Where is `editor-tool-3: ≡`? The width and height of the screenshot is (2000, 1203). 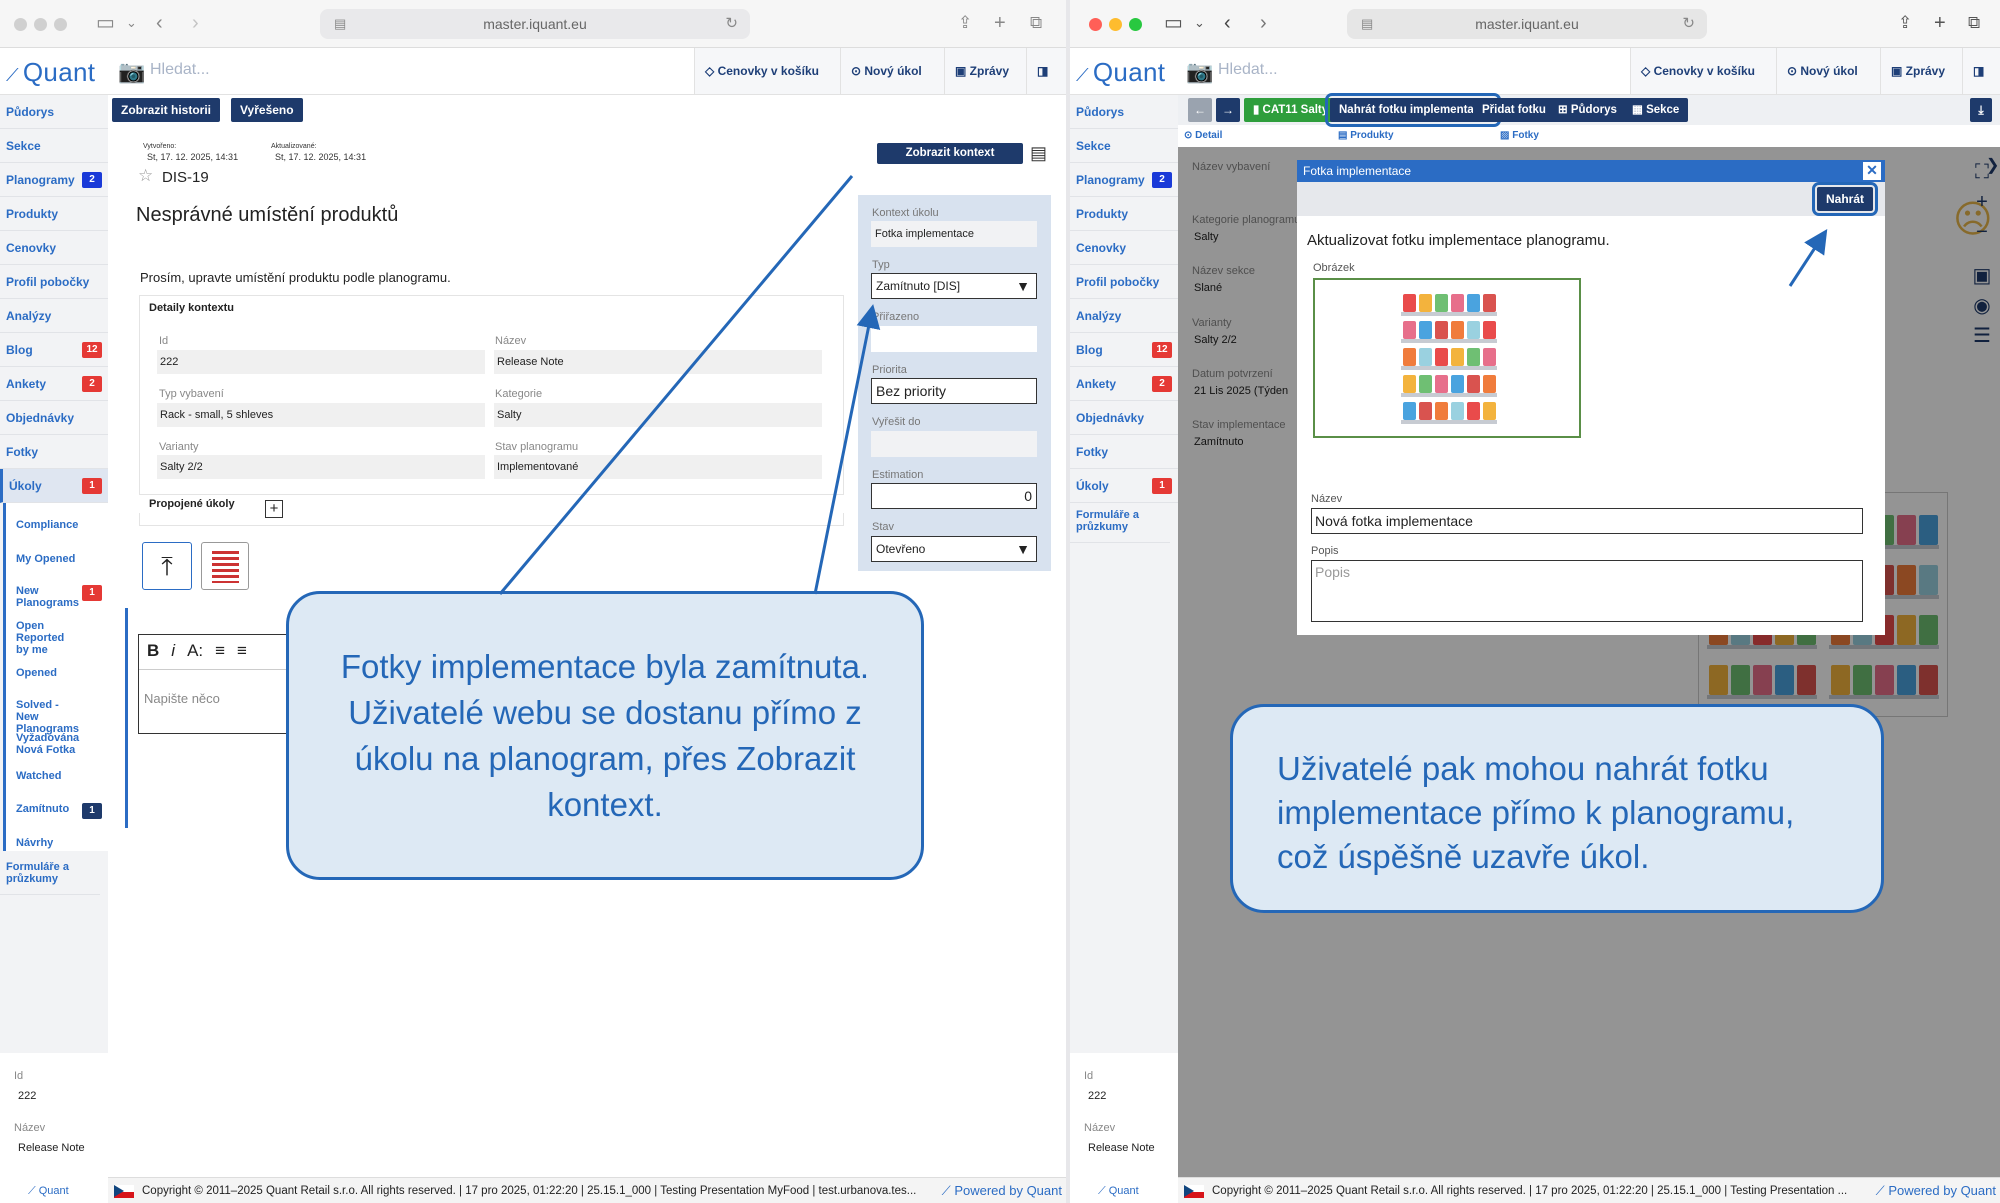 editor-tool-3: ≡ is located at coordinates (220, 650).